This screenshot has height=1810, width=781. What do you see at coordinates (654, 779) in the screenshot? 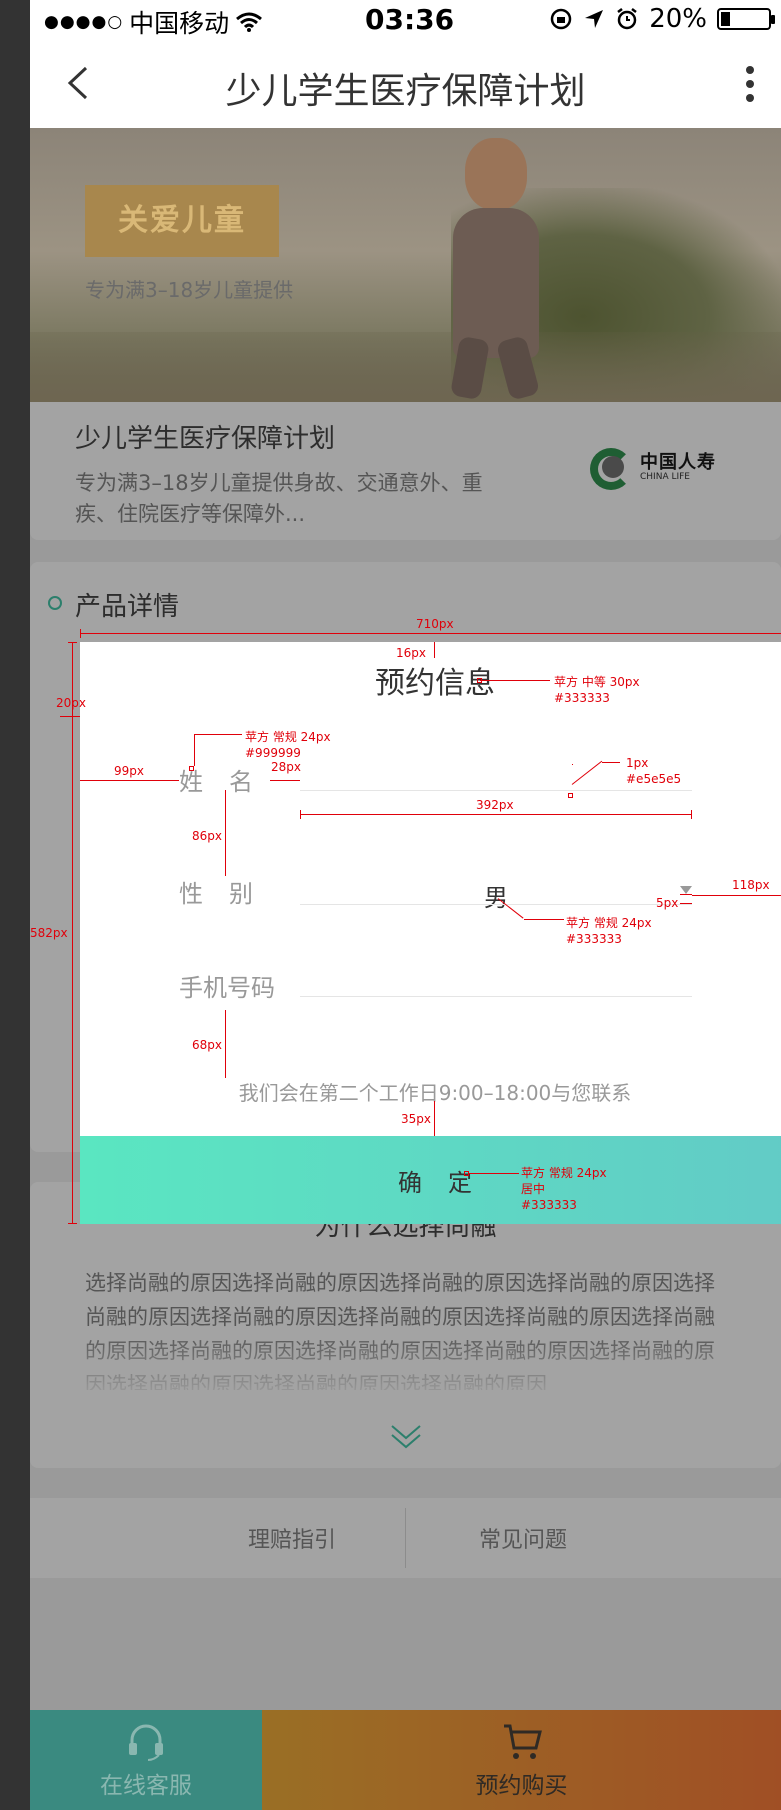
I see `annotation-text: #e5e5e5` at bounding box center [654, 779].